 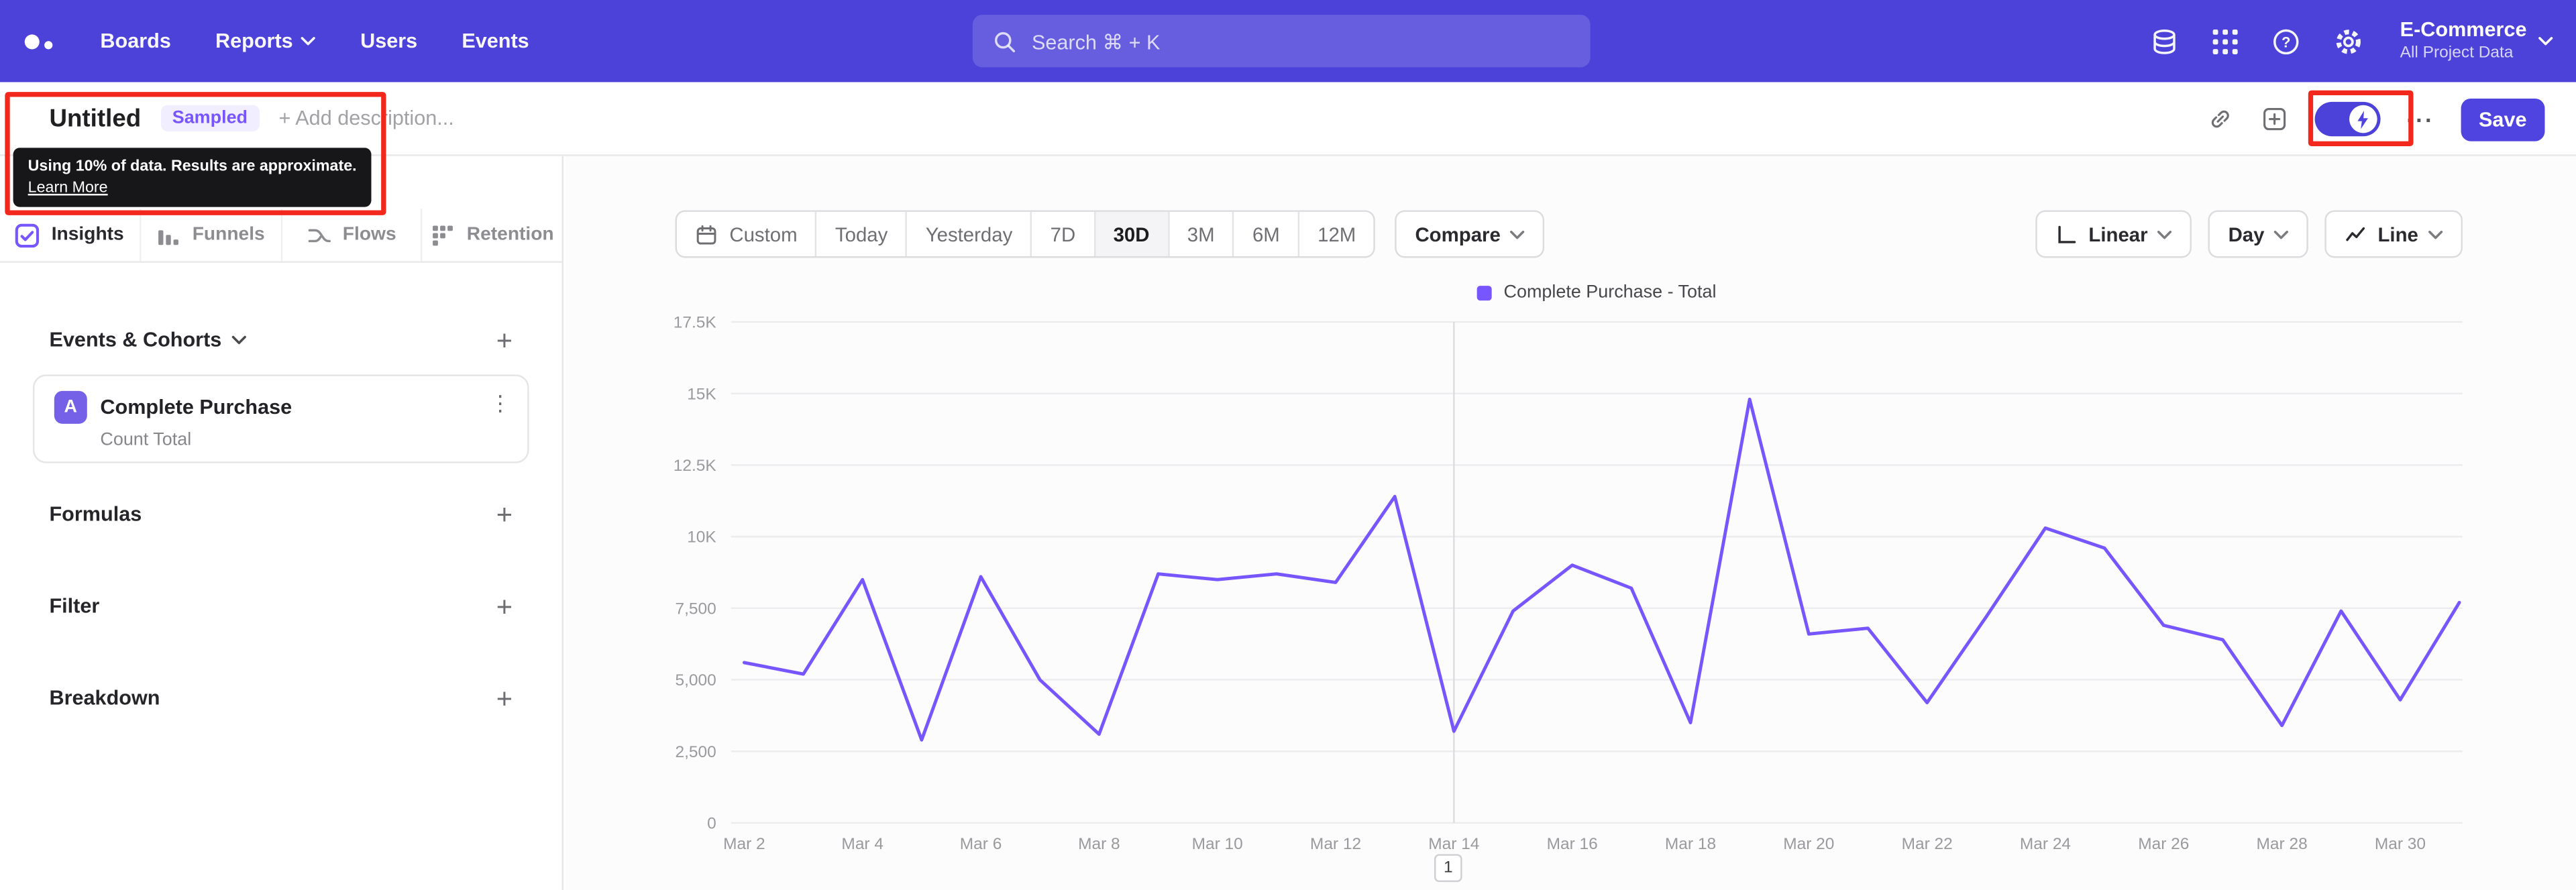 I want to click on logo-dot-small, so click(x=48, y=44).